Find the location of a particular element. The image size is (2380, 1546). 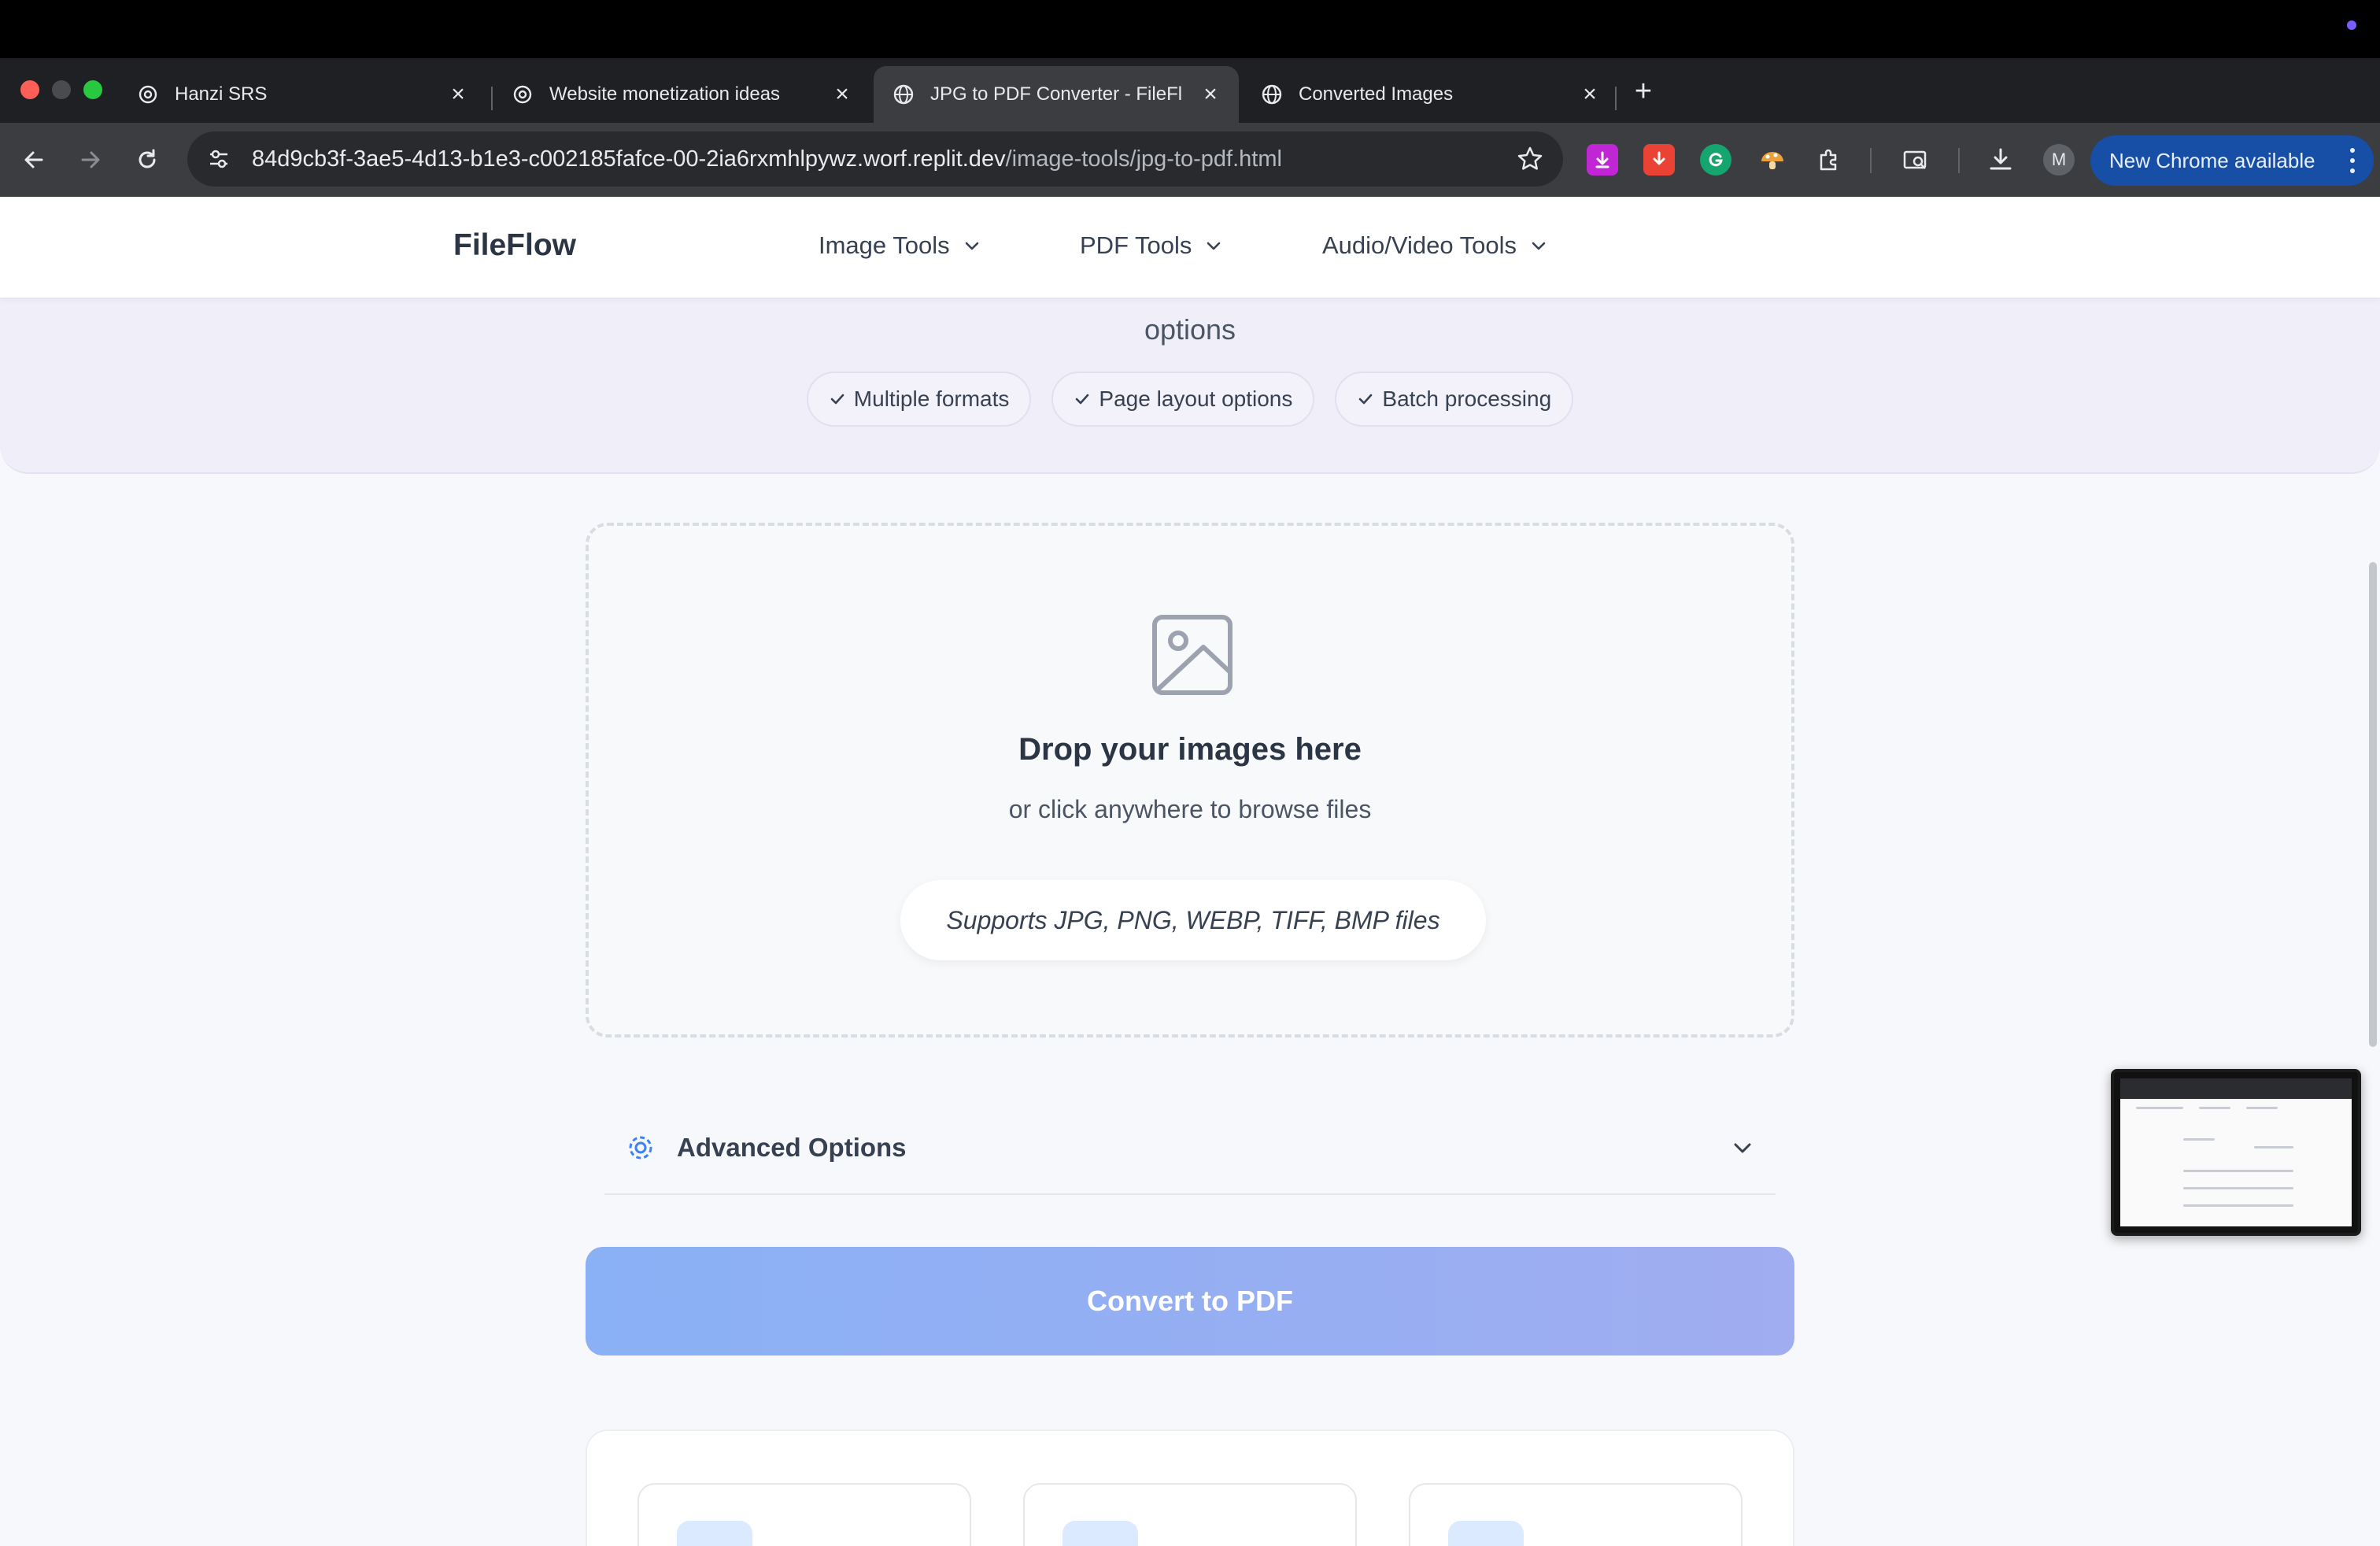

reload-icon is located at coordinates (147, 158).